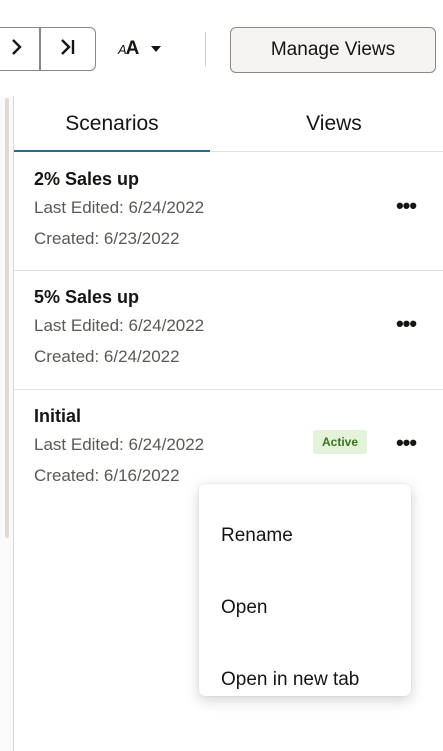 The height and width of the screenshot is (751, 443). Describe the element at coordinates (228, 124) in the screenshot. I see `panel-tabs: Scenarios Views` at that location.